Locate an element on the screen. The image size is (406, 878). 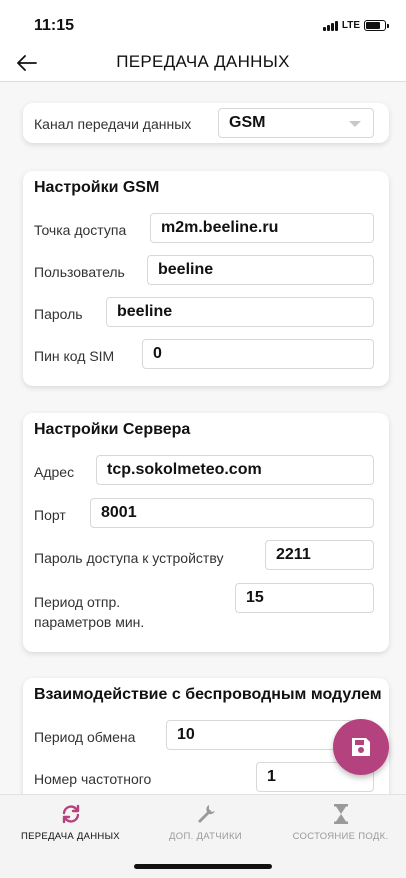
network-type: LTE is located at coordinates (350, 25).